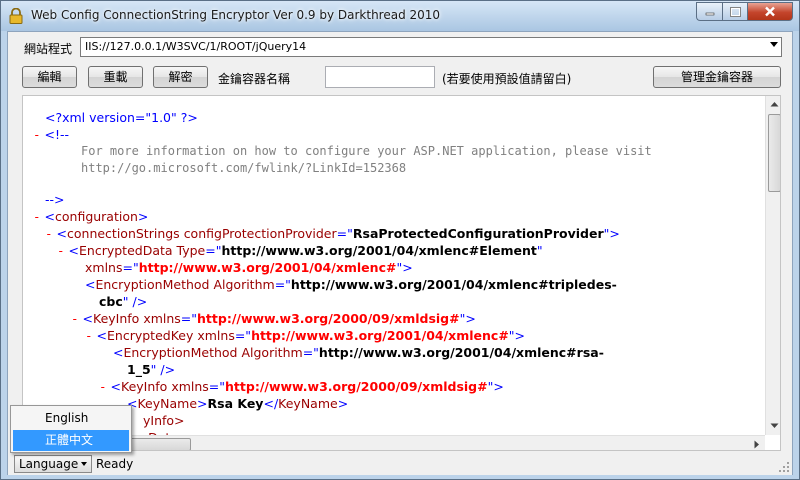 The width and height of the screenshot is (800, 480). I want to click on vertical-scroll-thumb, so click(774, 153).